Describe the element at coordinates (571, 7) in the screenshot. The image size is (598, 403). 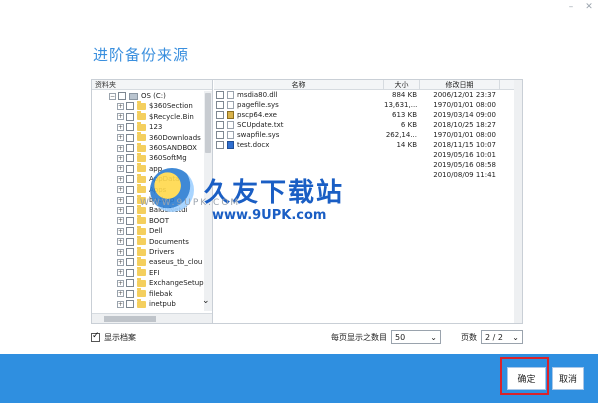
I see `minimize-icon: –` at that location.